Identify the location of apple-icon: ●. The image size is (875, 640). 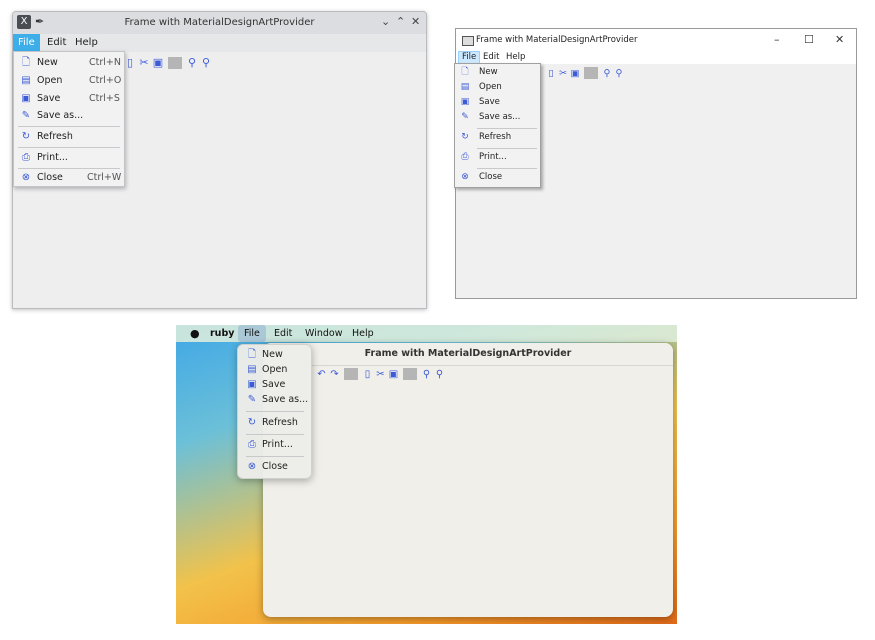
(195, 333).